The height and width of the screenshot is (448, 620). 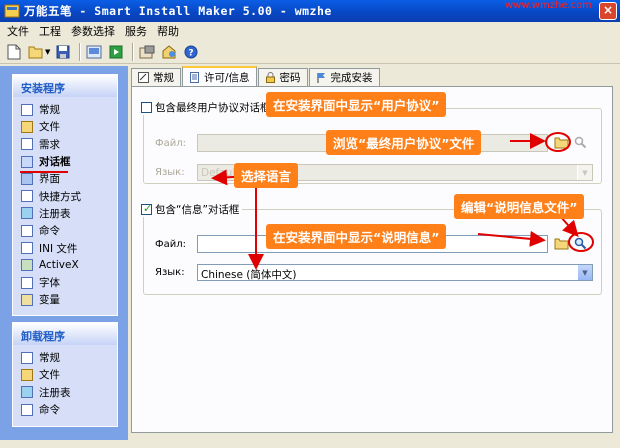 What do you see at coordinates (548, 5) in the screenshot?
I see `watermark: www.wmzhe.com` at bounding box center [548, 5].